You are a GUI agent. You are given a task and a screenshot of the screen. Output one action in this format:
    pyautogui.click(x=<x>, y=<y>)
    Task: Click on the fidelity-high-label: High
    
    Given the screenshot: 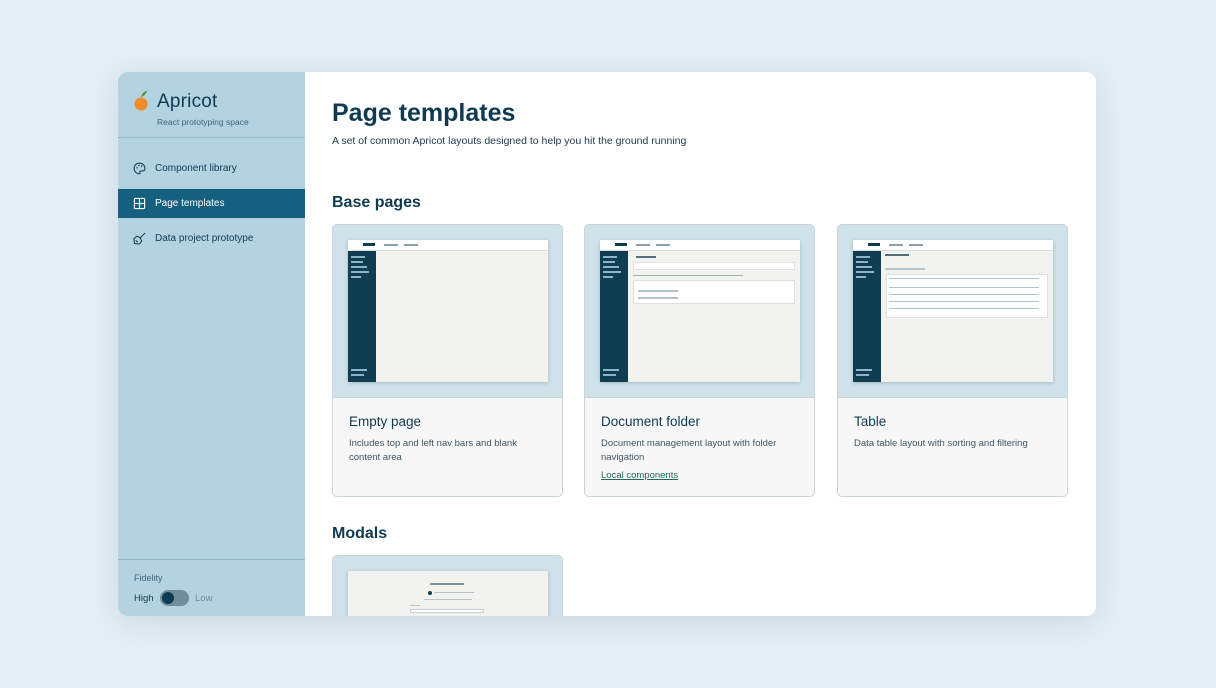 What is the action you would take?
    pyautogui.click(x=144, y=598)
    